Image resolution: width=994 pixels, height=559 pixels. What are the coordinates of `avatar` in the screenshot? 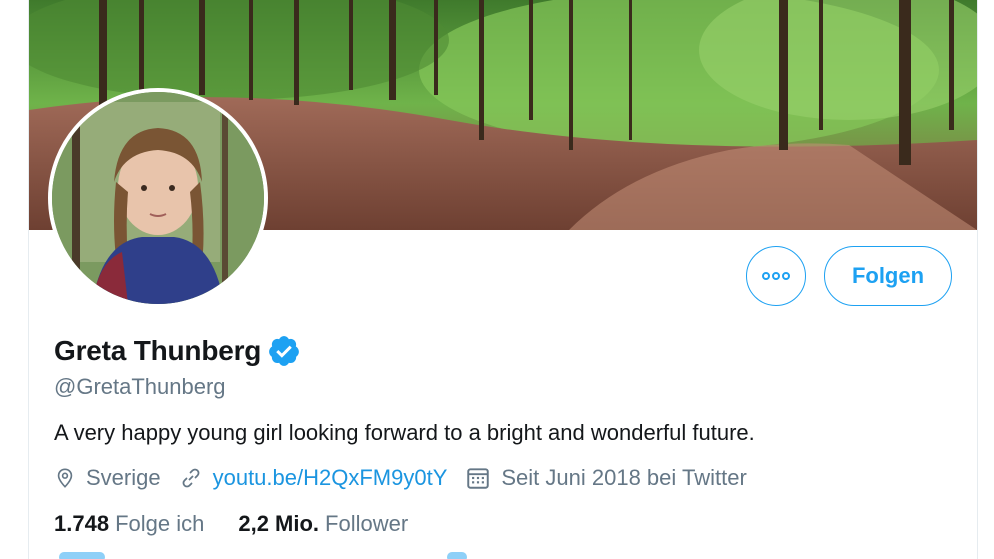 It's located at (158, 198).